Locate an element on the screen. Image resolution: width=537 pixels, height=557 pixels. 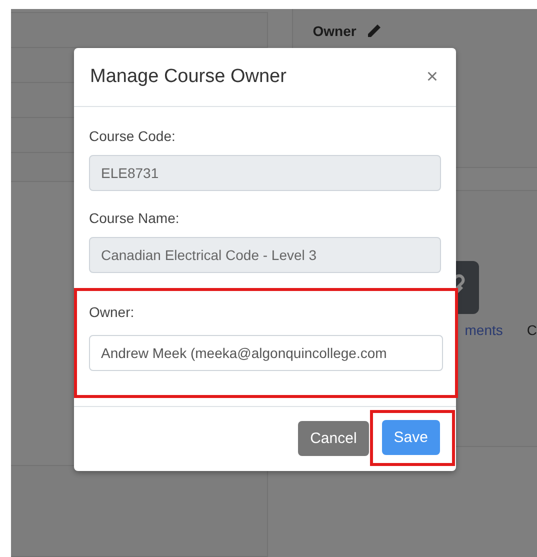
close-button: × is located at coordinates (432, 77).